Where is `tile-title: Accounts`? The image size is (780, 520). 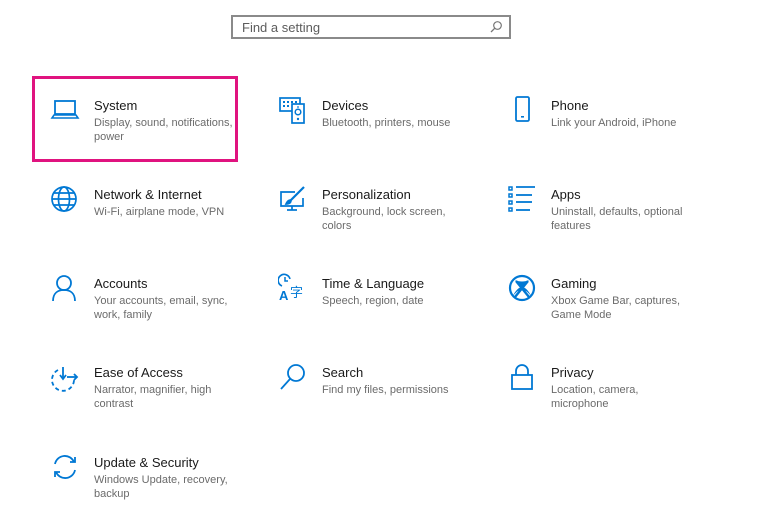 tile-title: Accounts is located at coordinates (121, 283).